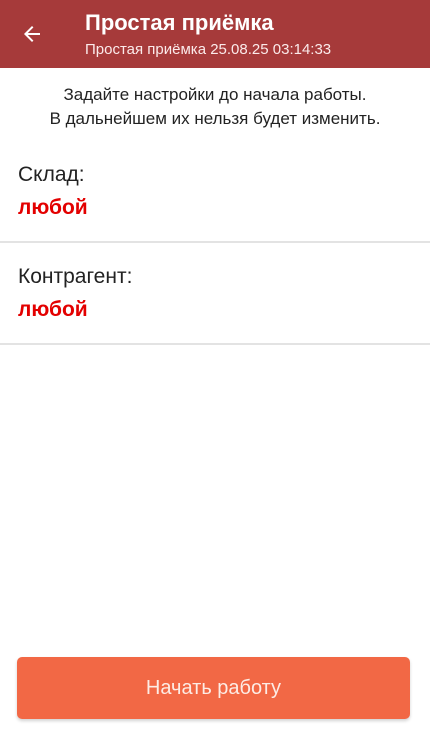  What do you see at coordinates (215, 294) in the screenshot?
I see `setting-counterparty: Контрагент: любой` at bounding box center [215, 294].